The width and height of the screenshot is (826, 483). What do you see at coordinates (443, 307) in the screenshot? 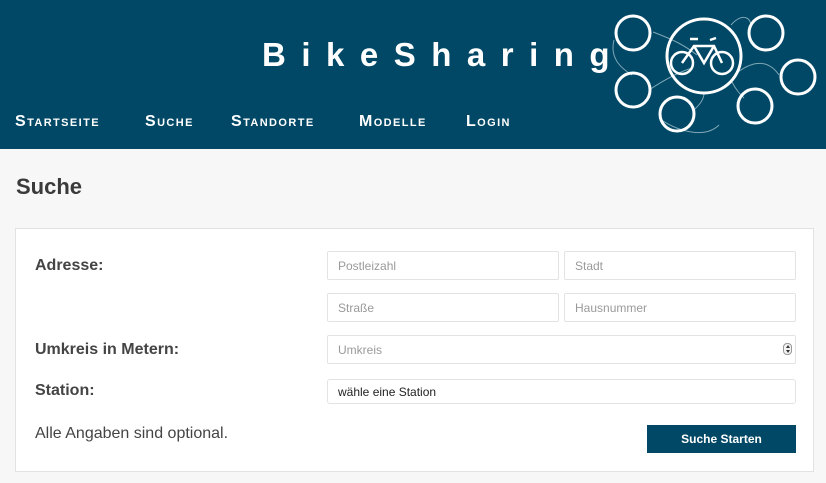
I see `street-field` at bounding box center [443, 307].